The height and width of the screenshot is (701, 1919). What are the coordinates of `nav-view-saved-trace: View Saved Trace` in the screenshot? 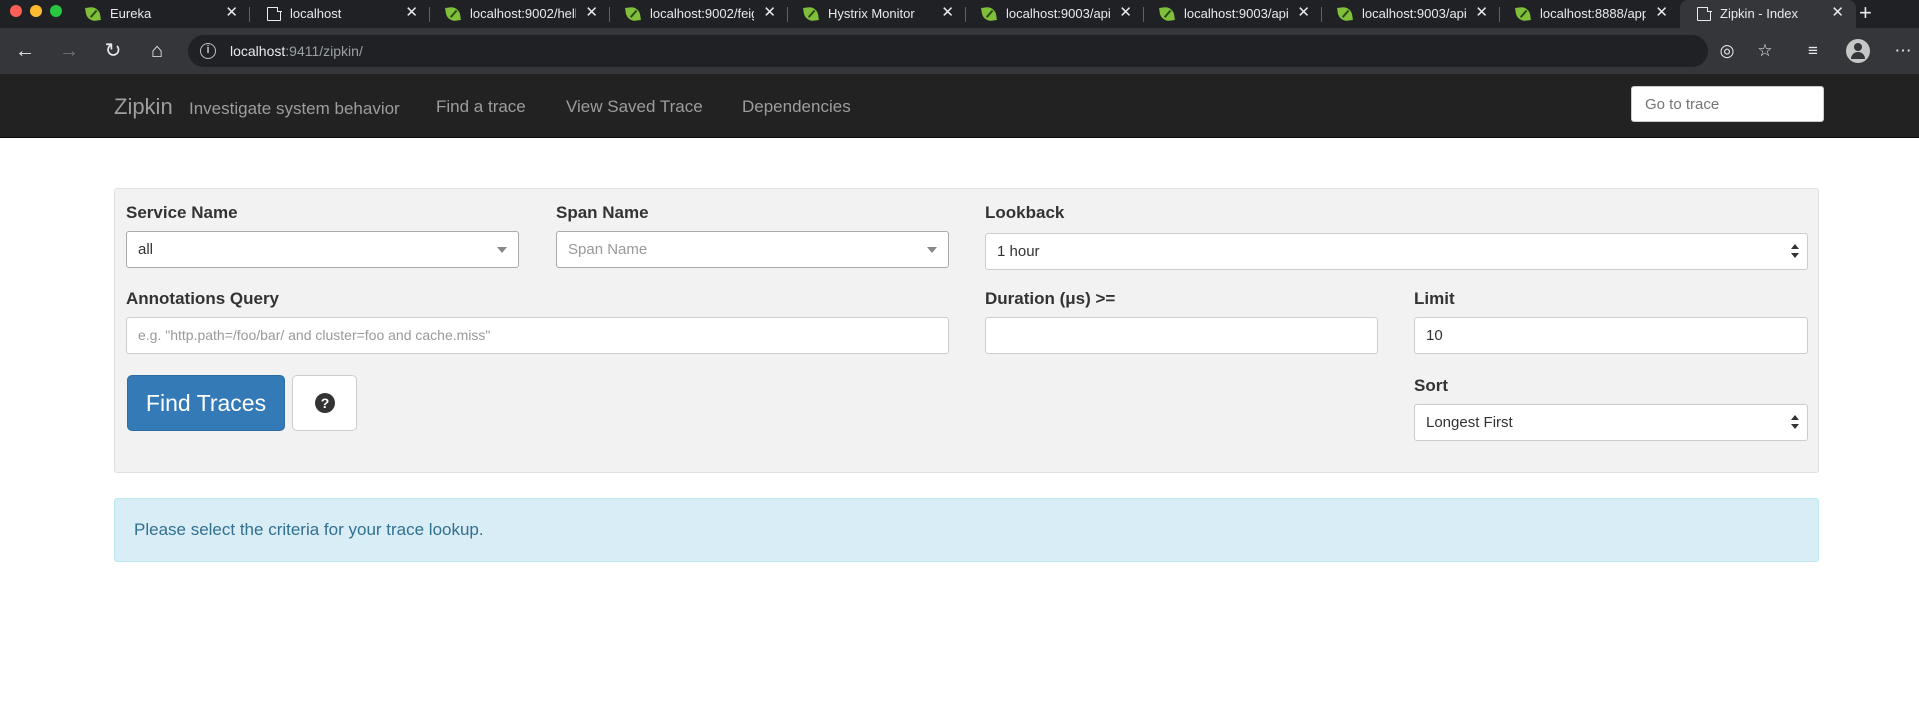 It's located at (634, 107).